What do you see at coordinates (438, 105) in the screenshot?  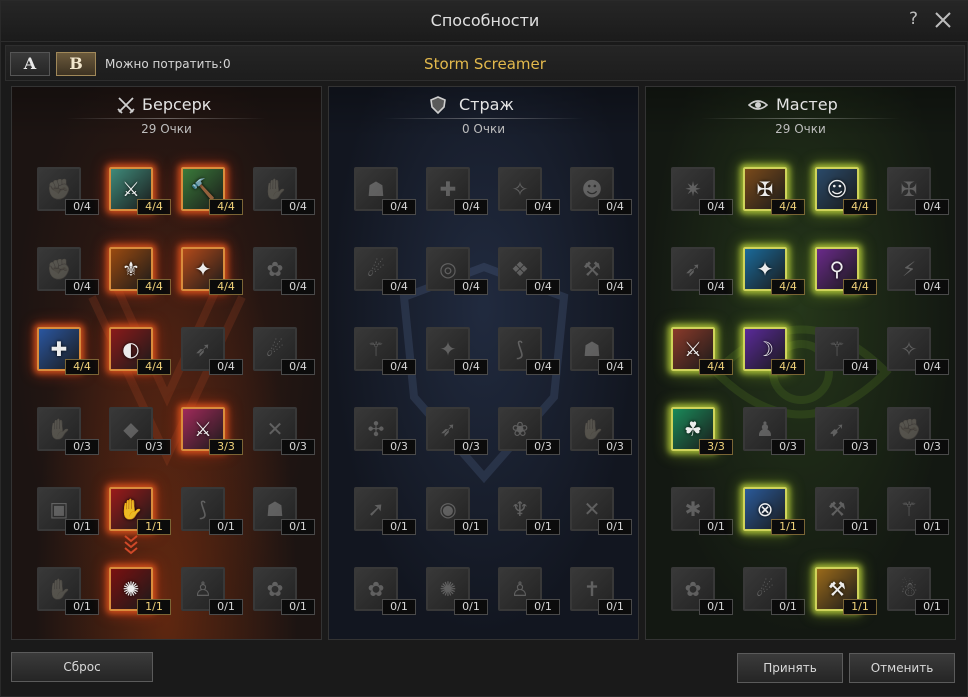 I see `shield-icon` at bounding box center [438, 105].